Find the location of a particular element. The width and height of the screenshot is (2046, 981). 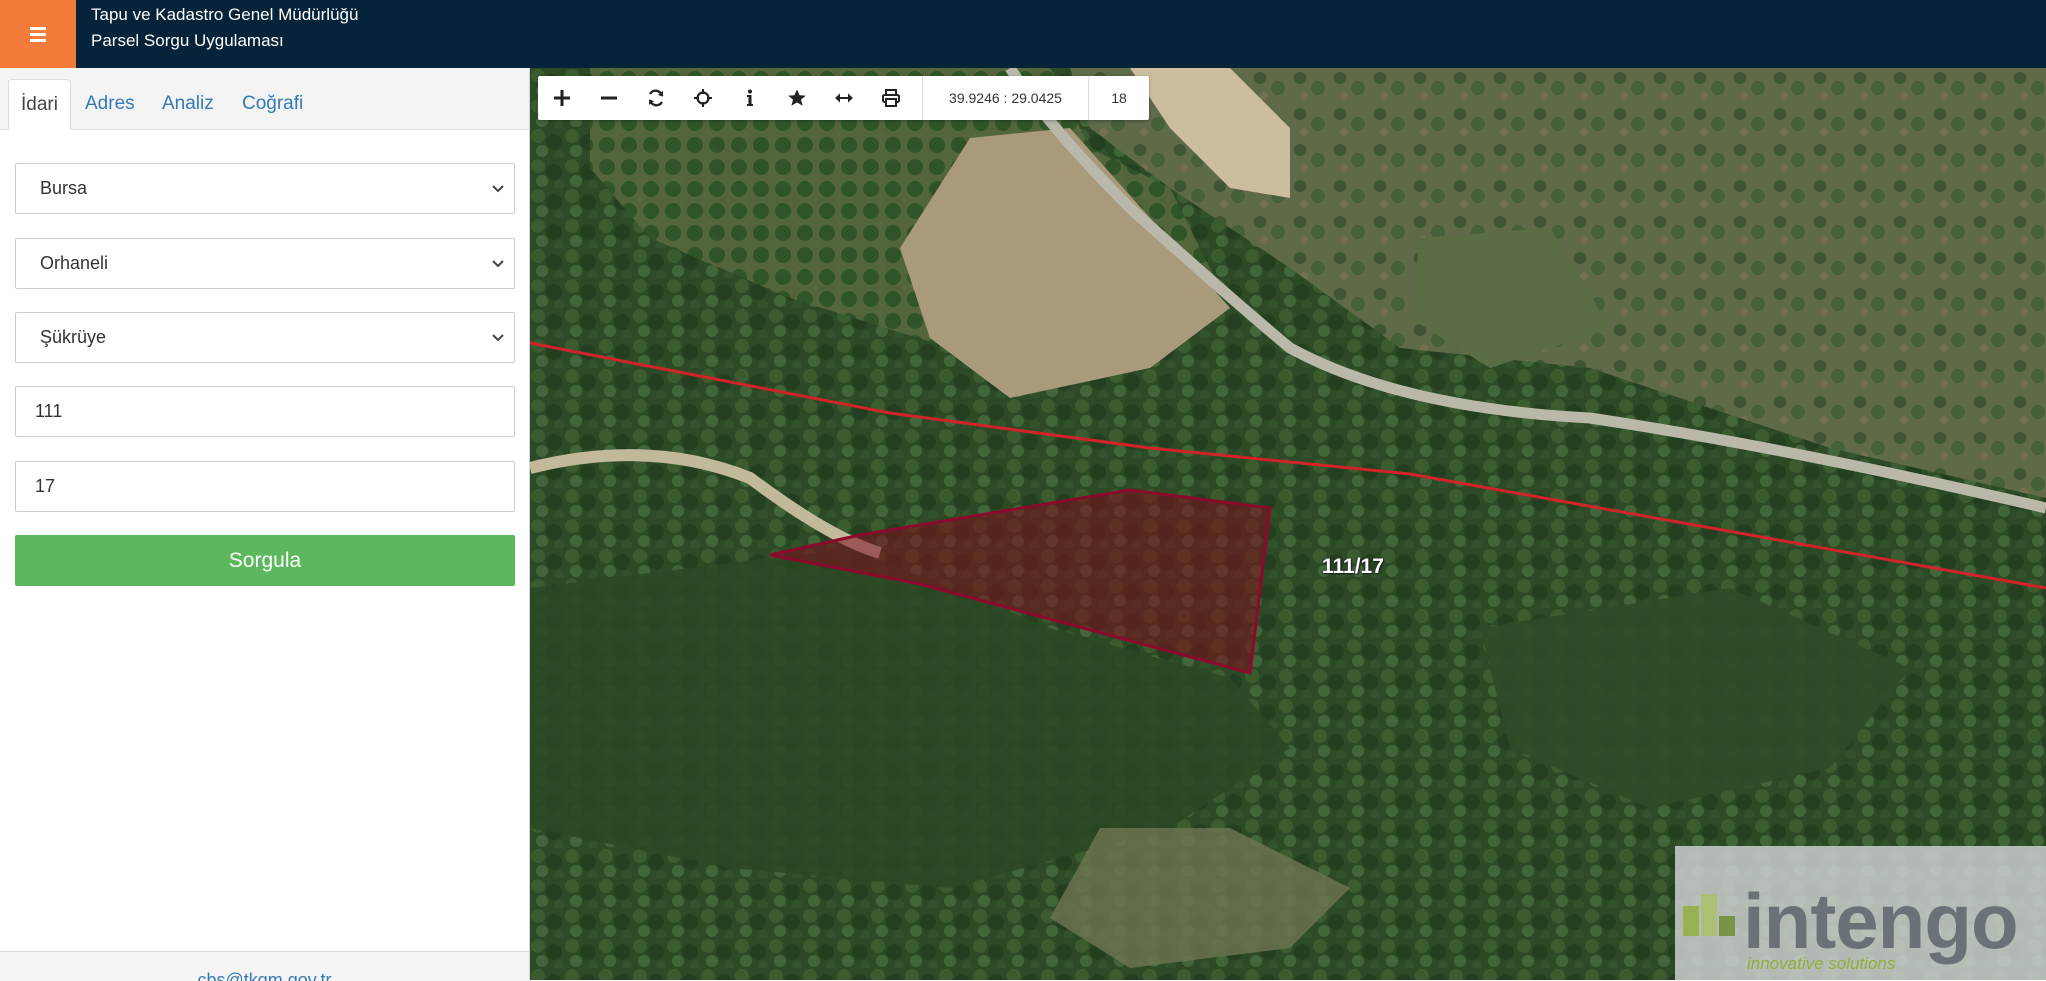

info-icon is located at coordinates (749, 97).